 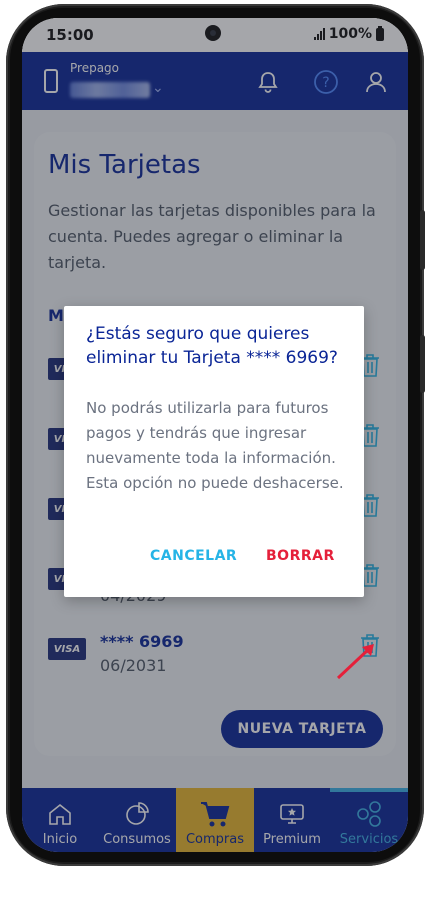 I want to click on delete-button: BORRAR, so click(x=300, y=556).